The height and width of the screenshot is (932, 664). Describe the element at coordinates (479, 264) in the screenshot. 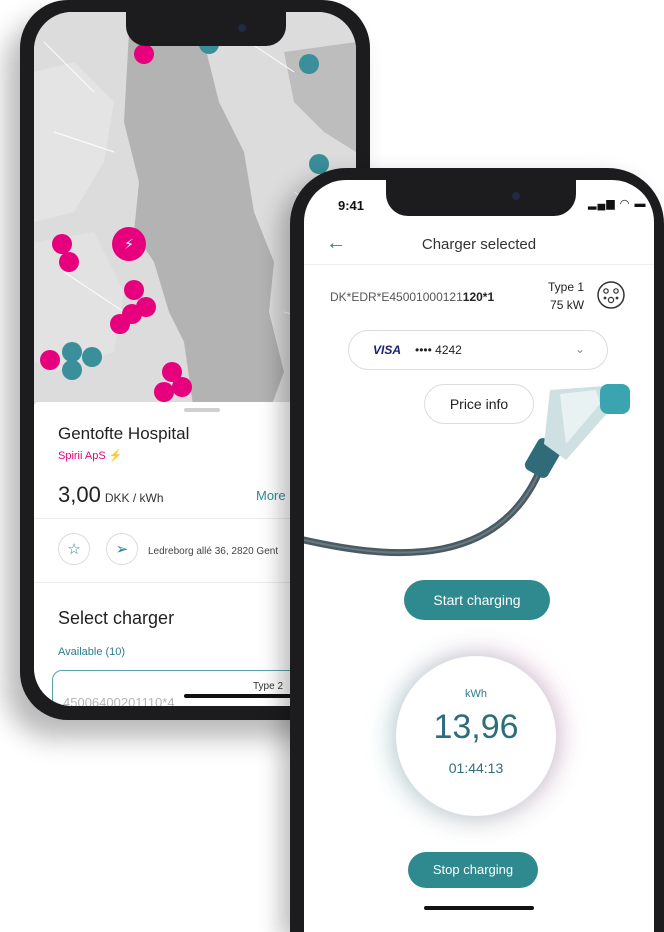

I see `divider` at that location.